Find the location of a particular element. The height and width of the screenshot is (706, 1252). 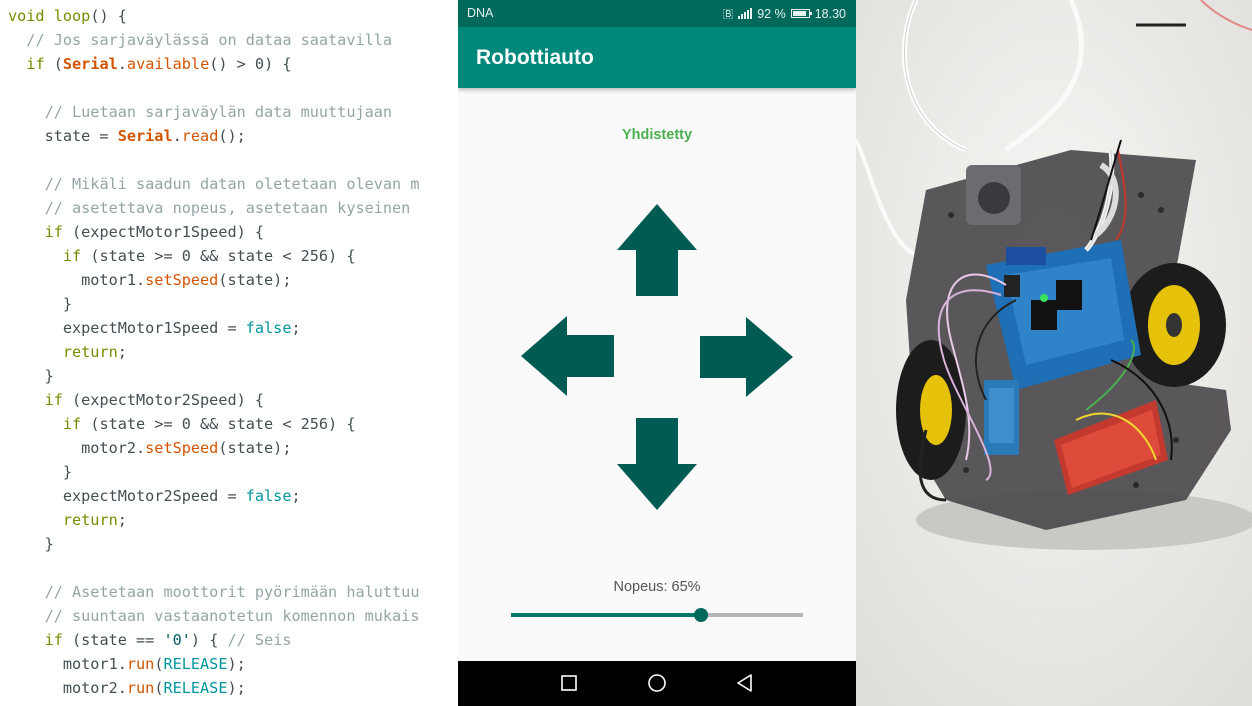

code-token: Serial is located at coordinates (90, 64).